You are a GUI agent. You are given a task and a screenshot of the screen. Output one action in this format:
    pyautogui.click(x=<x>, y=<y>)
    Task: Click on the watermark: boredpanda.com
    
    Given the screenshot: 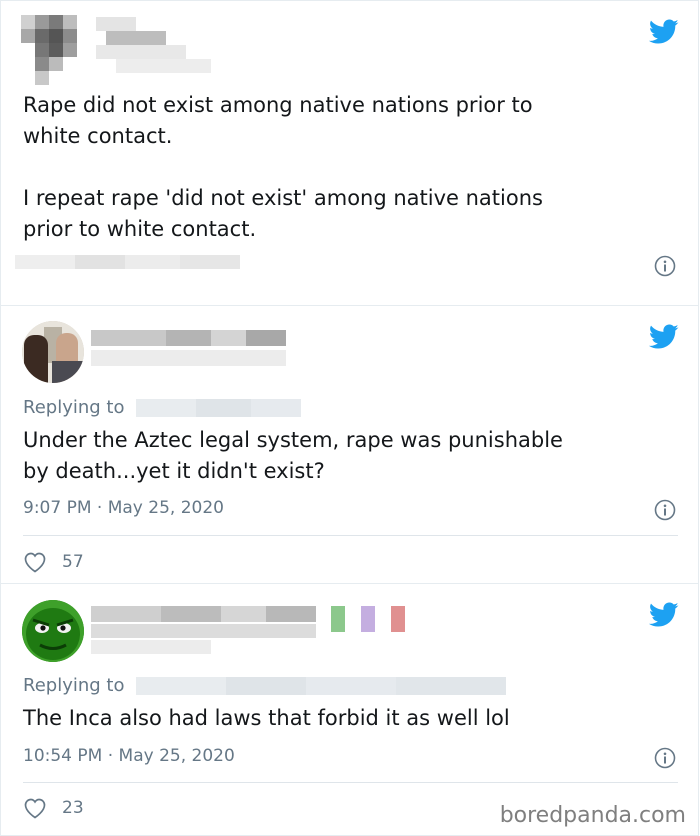 What is the action you would take?
    pyautogui.click(x=592, y=815)
    